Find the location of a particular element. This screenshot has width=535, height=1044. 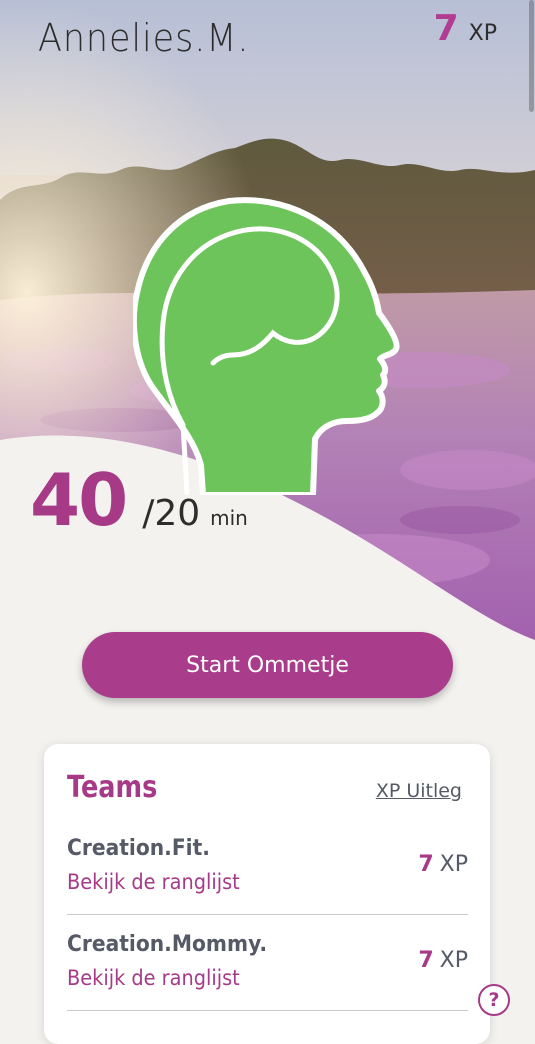

help-icon: ? is located at coordinates (494, 1000).